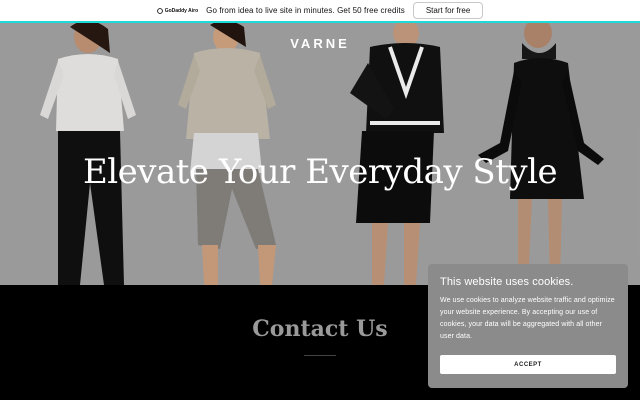  I want to click on cookie-title: This website uses cookies., so click(507, 282).